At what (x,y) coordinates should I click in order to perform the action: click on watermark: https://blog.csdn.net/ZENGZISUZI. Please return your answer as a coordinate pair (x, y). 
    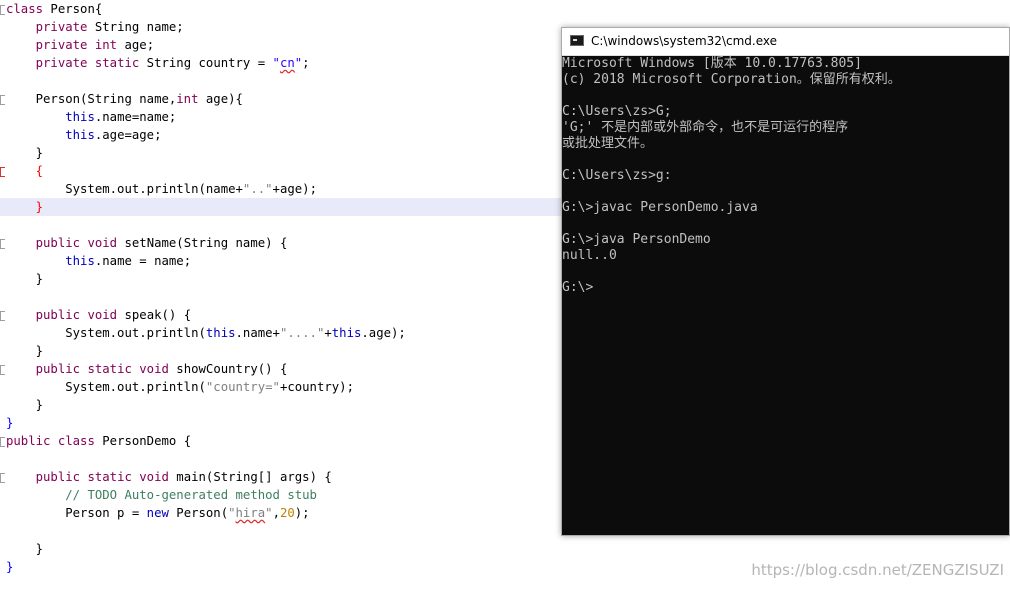
    Looking at the image, I should click on (877, 570).